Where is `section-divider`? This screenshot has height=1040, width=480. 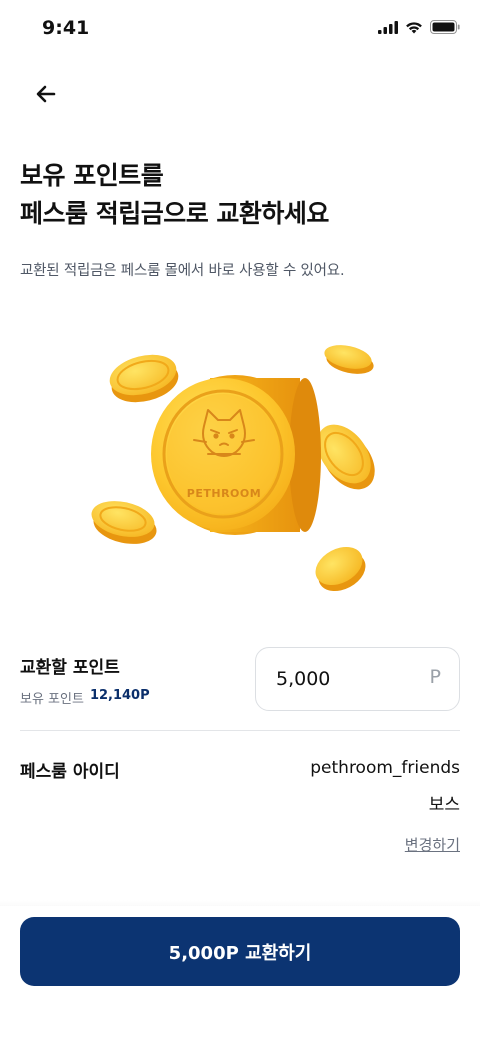
section-divider is located at coordinates (240, 730).